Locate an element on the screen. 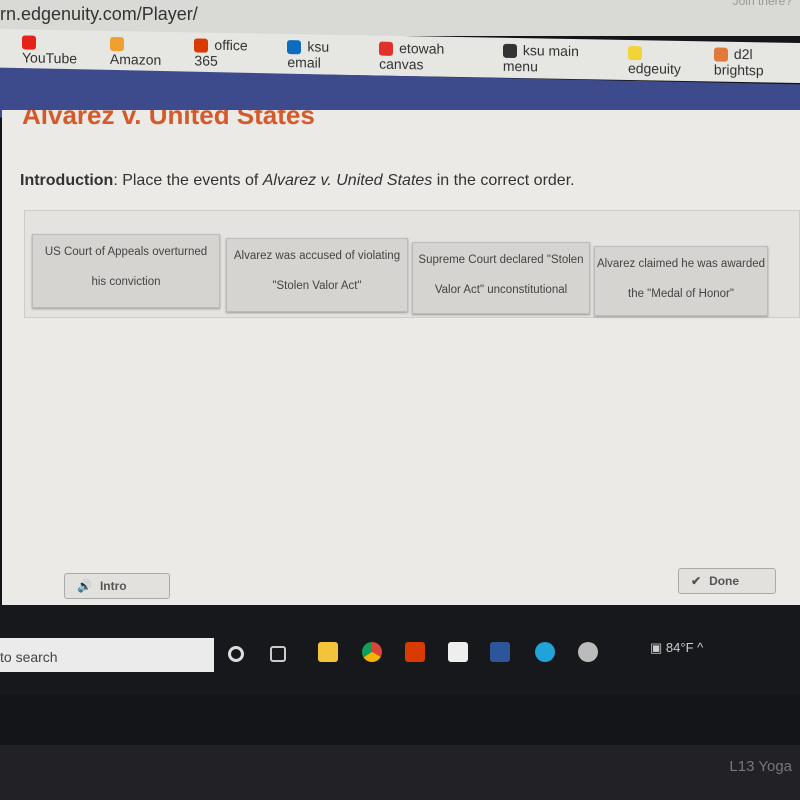 This screenshot has height=800, width=800. outlook-icon is located at coordinates (294, 47).